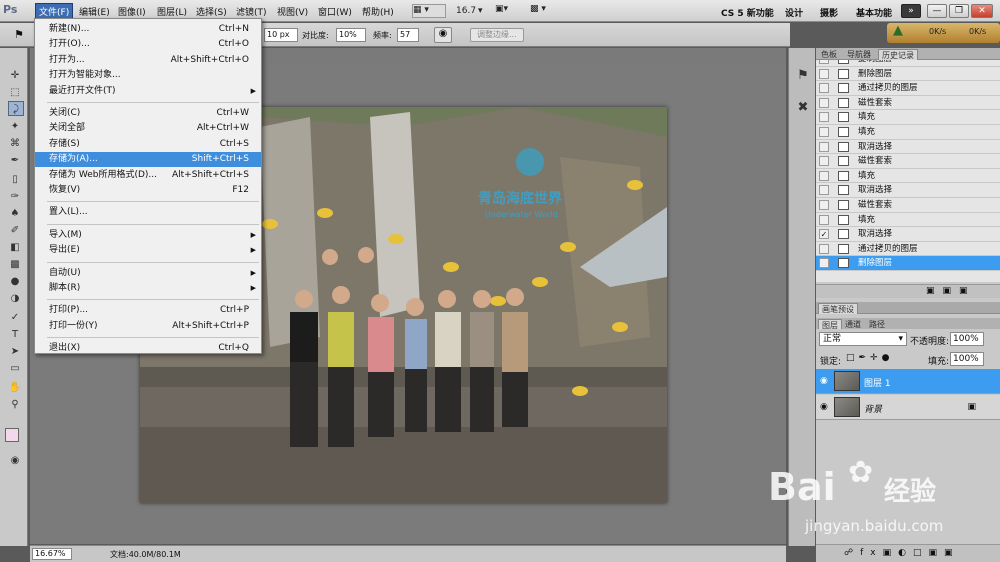 The height and width of the screenshot is (562, 1000). I want to click on menu-filter: 滤镜(T), so click(251, 11).